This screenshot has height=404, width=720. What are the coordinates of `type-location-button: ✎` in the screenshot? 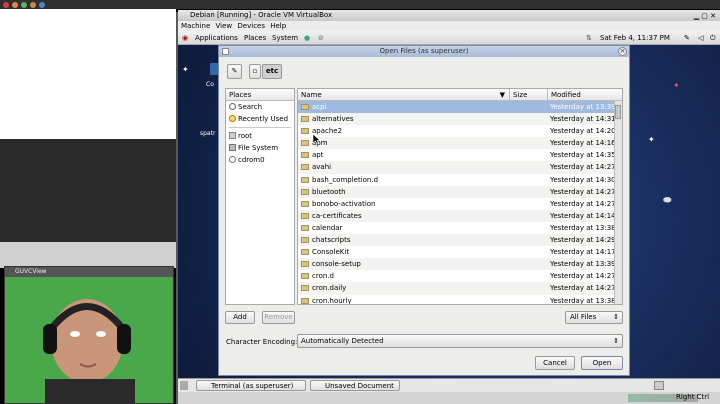 It's located at (234, 71).